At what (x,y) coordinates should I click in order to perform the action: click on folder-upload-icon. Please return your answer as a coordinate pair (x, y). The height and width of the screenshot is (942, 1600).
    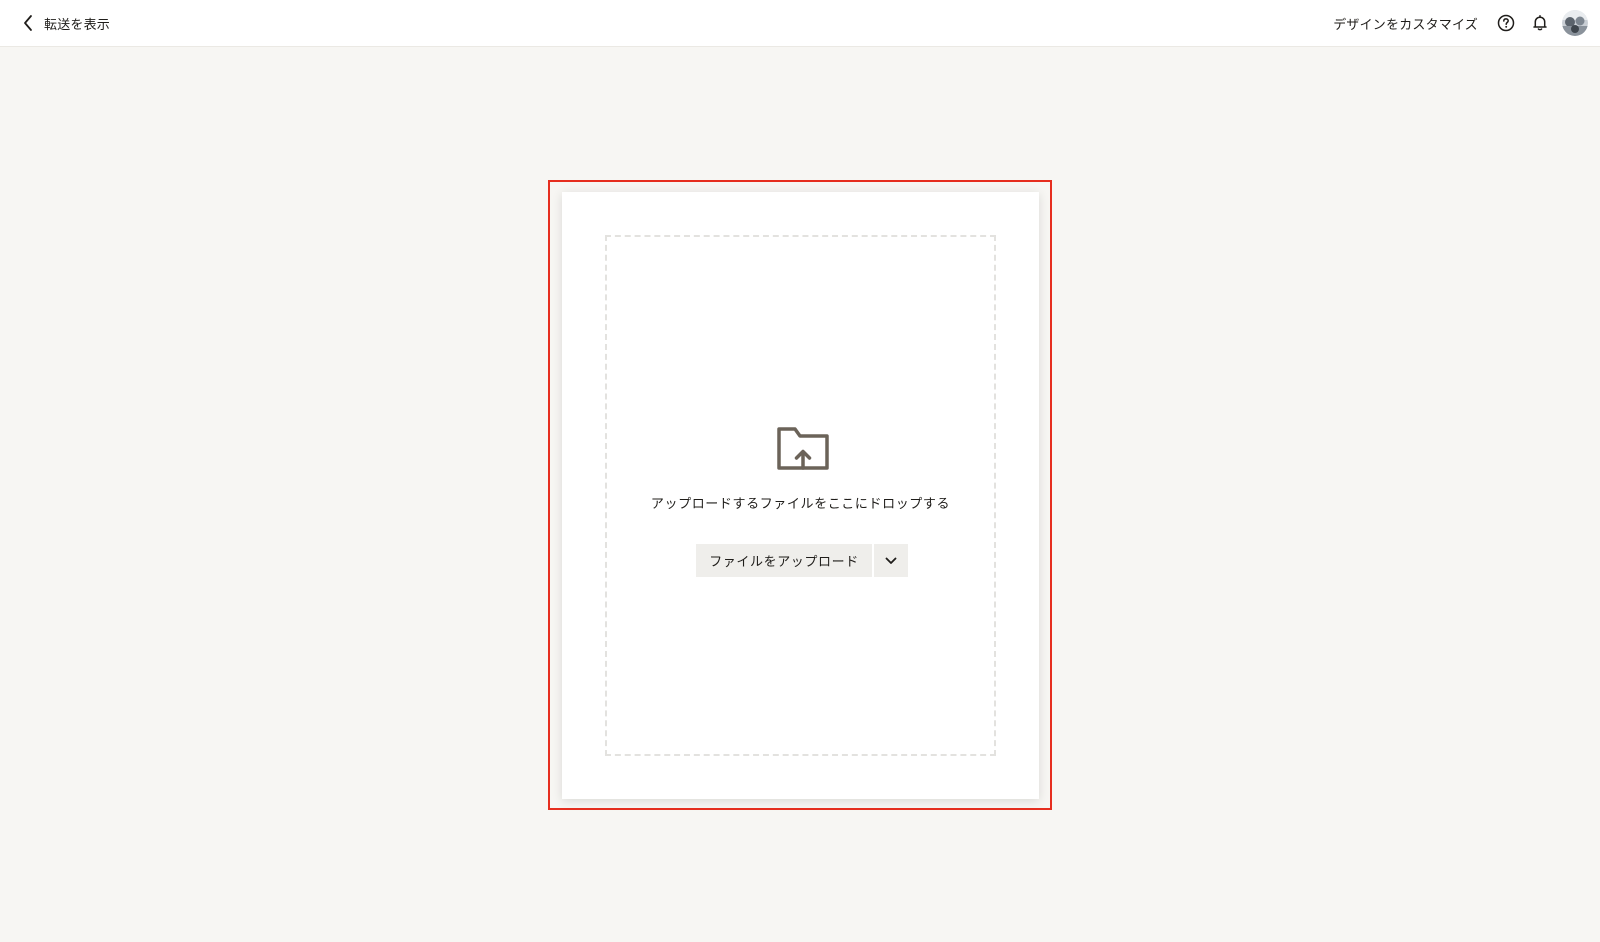
    Looking at the image, I should click on (803, 448).